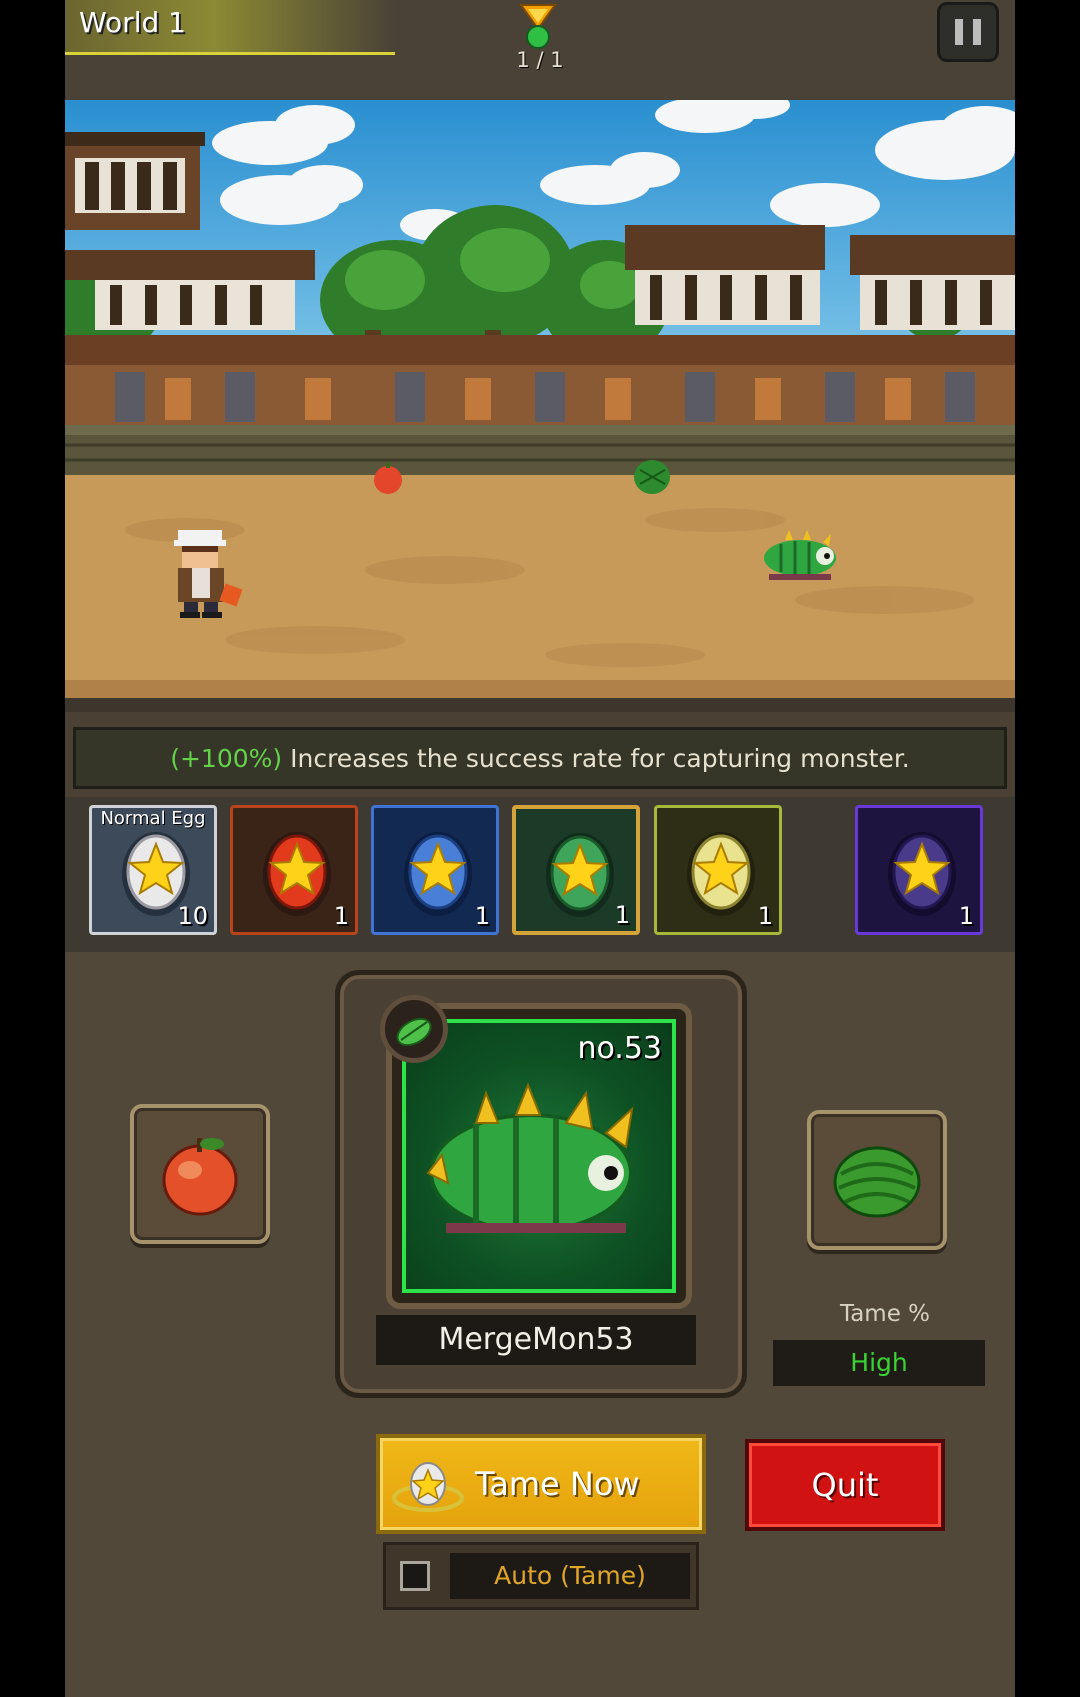  I want to click on stage-progress: 1 / 1, so click(540, 60).